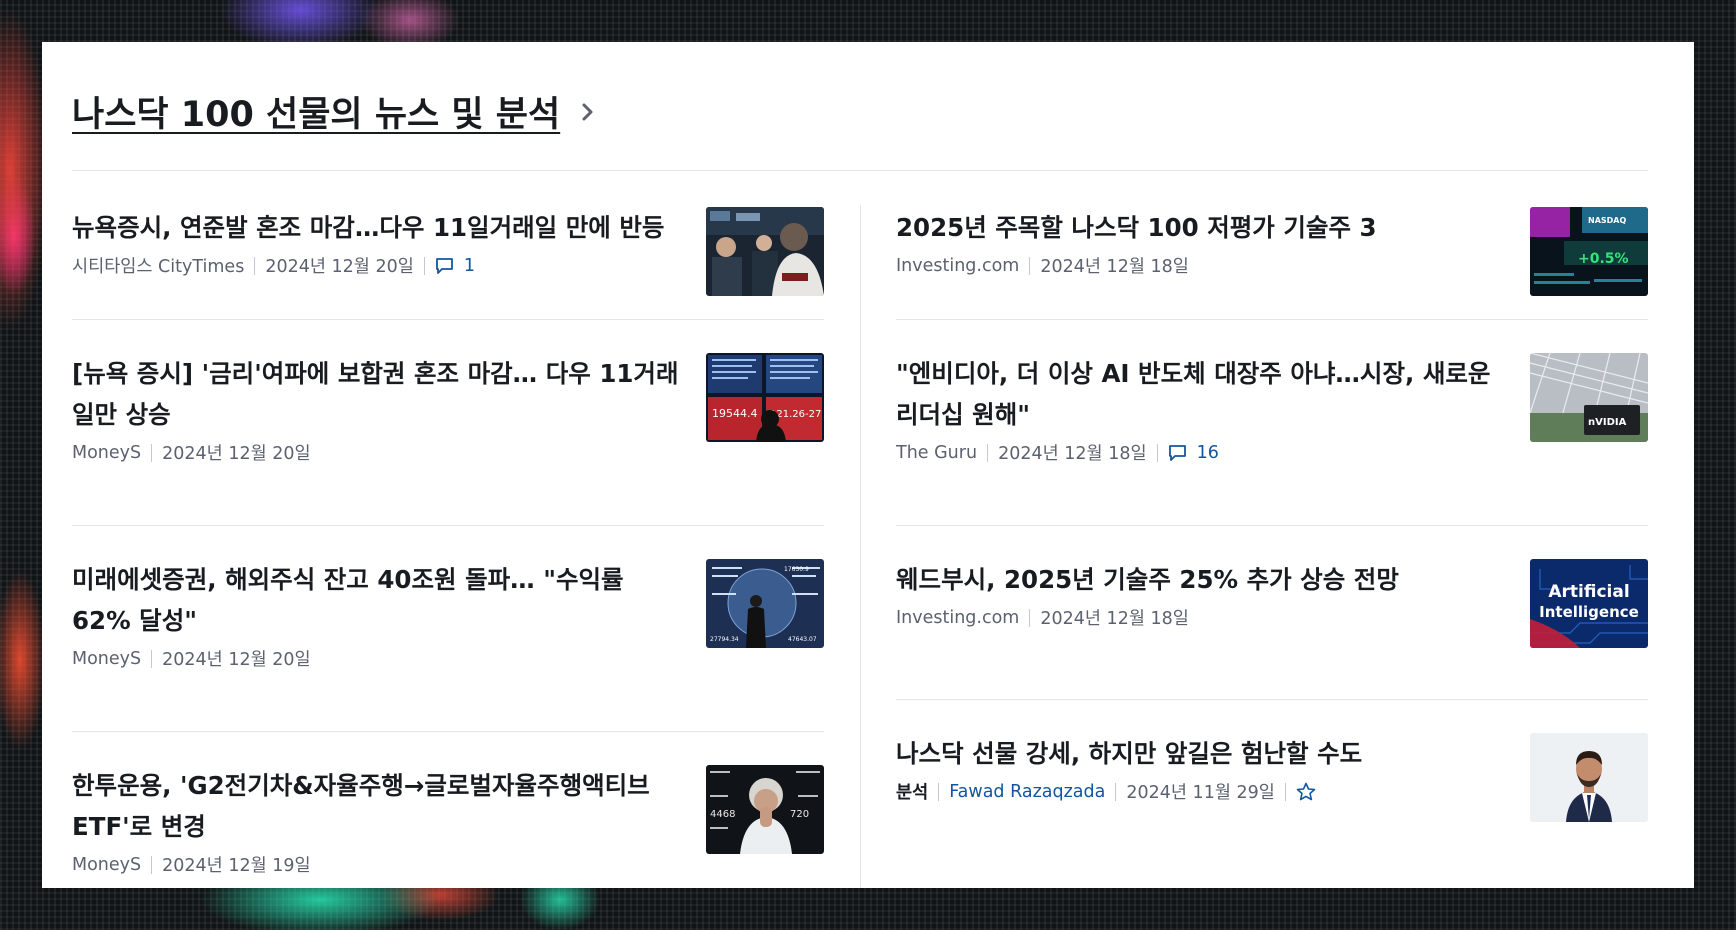 This screenshot has height=930, width=1736. What do you see at coordinates (1607, 422) in the screenshot?
I see `thumb-text: nVIDIA` at bounding box center [1607, 422].